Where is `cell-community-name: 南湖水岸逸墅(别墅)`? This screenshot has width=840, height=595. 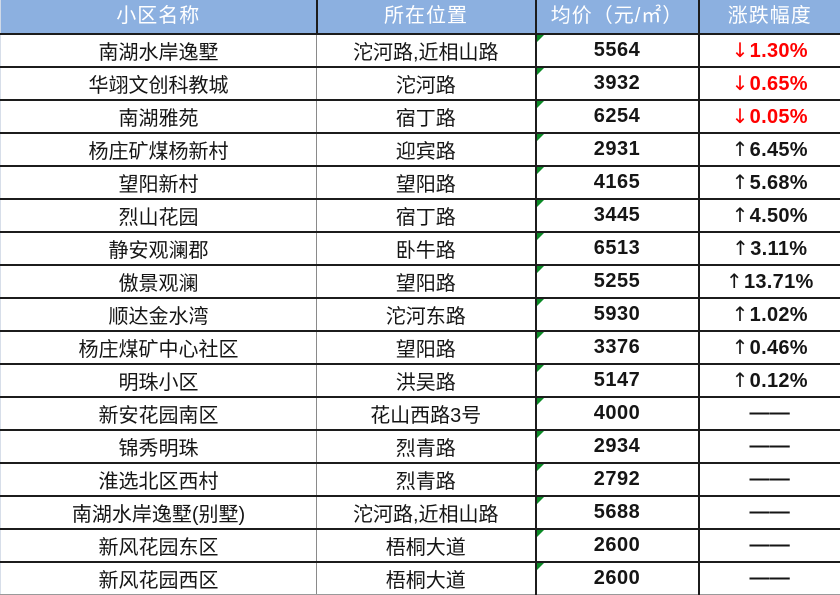
cell-community-name: 南湖水岸逸墅(别墅) is located at coordinates (159, 512).